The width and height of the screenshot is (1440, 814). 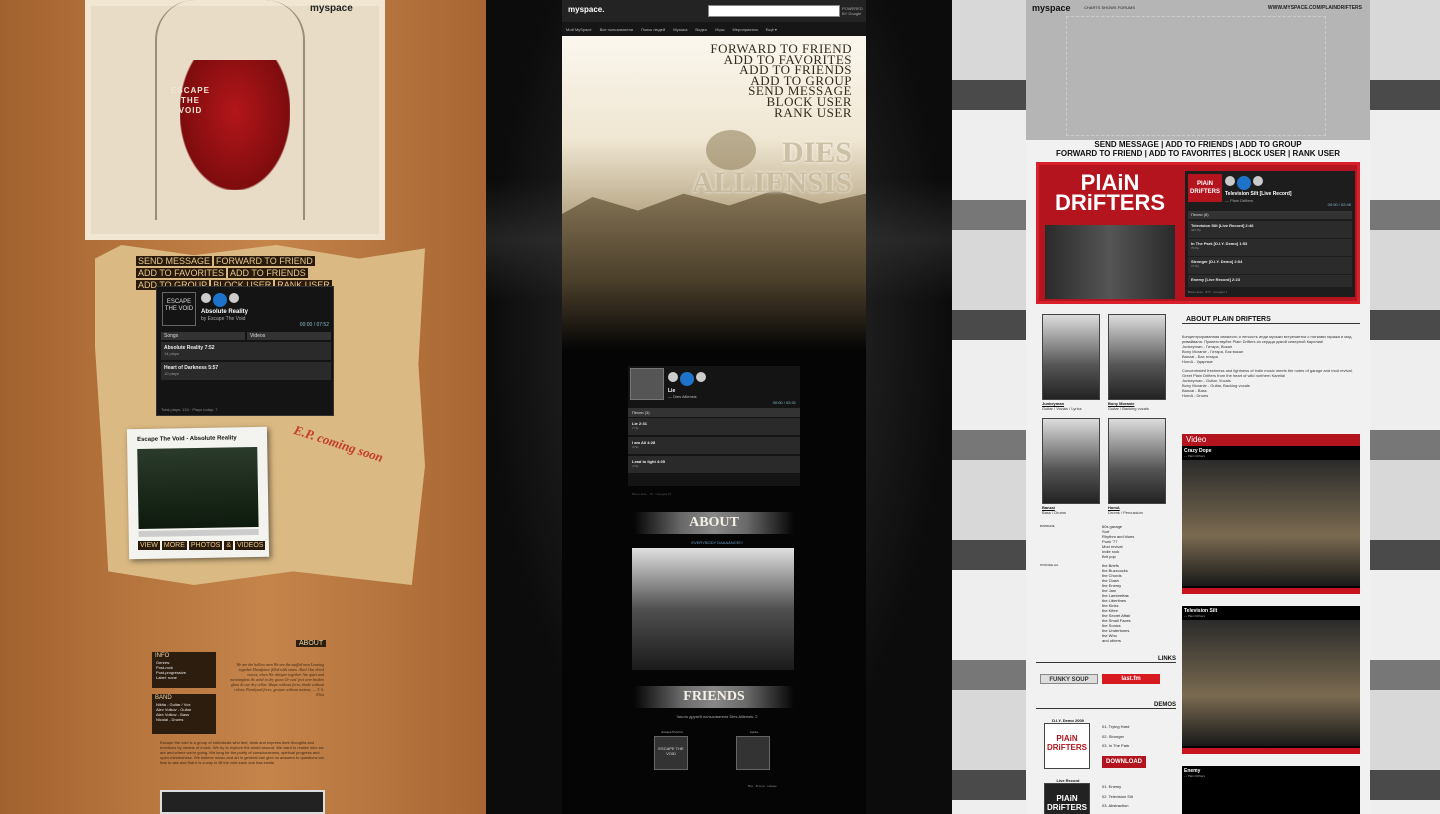 What do you see at coordinates (1109, 7) in the screenshot?
I see `header-nav: CHARTS SHOWS FORUMS` at bounding box center [1109, 7].